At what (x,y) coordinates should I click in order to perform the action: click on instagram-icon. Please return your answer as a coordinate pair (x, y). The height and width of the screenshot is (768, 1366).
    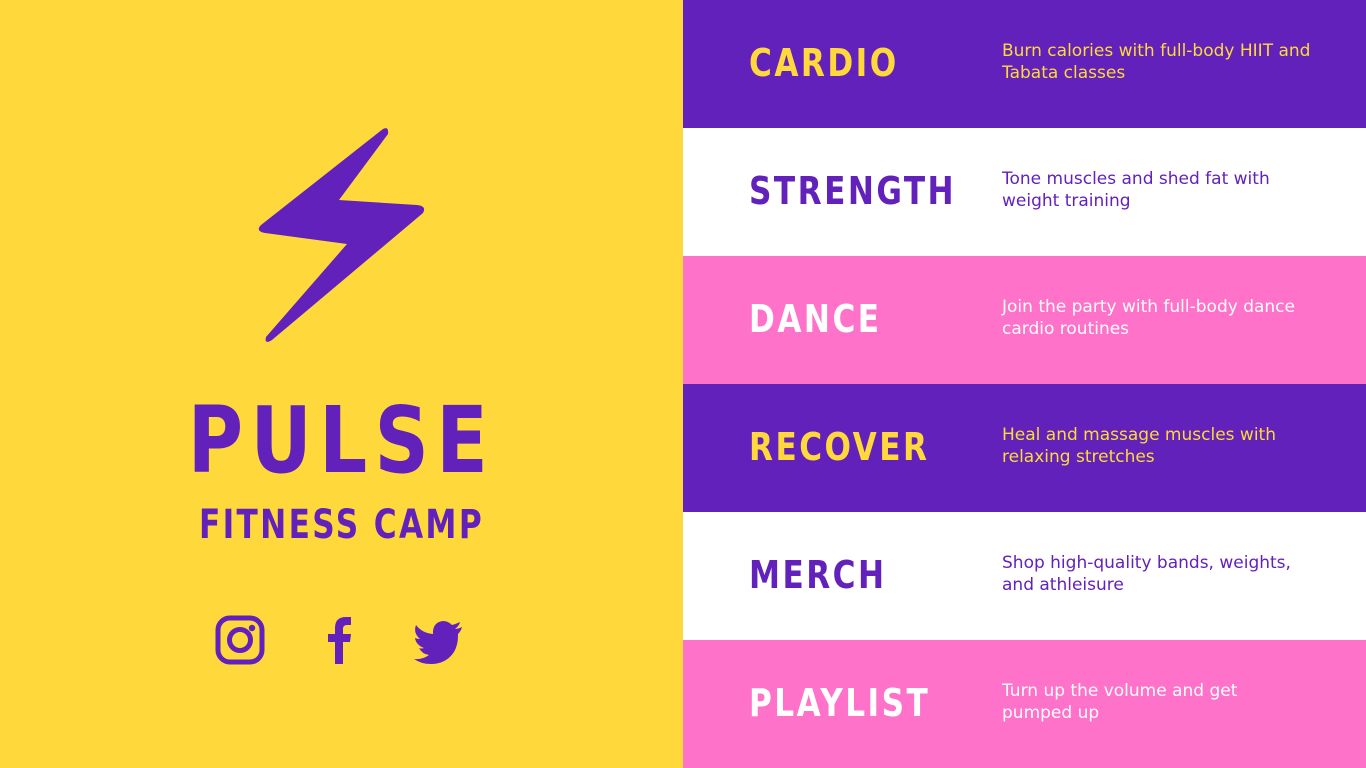
    Looking at the image, I should click on (240, 640).